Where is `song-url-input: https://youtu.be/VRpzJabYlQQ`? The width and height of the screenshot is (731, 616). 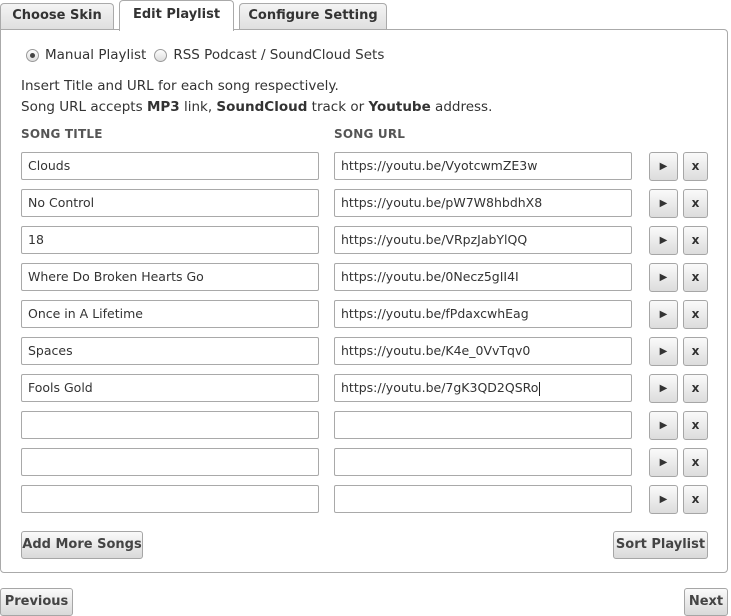
song-url-input: https://youtu.be/VRpzJabYlQQ is located at coordinates (483, 240).